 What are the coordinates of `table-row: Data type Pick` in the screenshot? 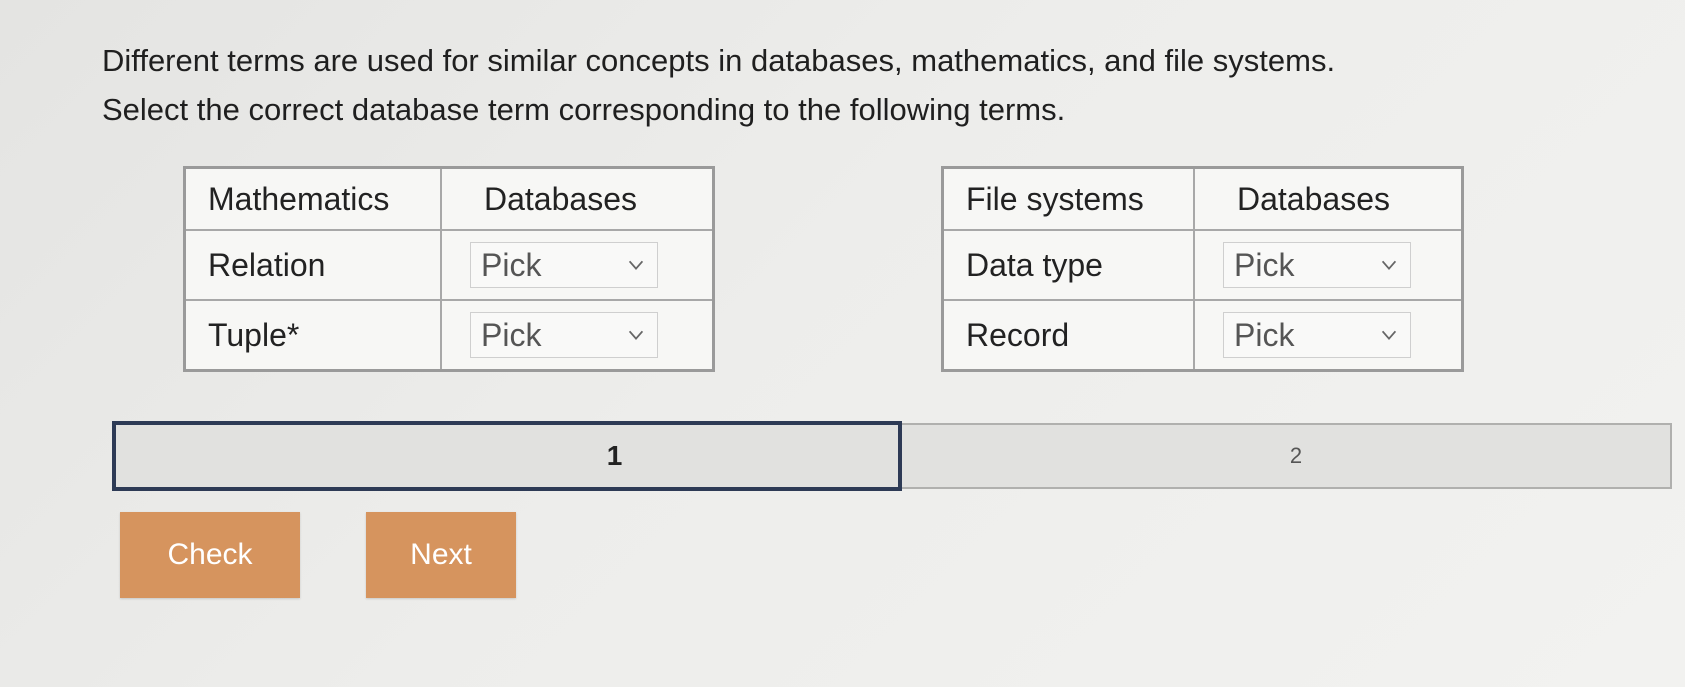 It's located at (1202, 265).